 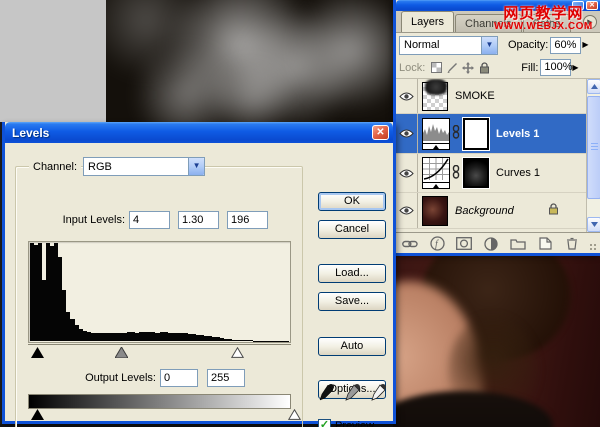 I want to click on palette-minimize-icon, so click(x=578, y=5).